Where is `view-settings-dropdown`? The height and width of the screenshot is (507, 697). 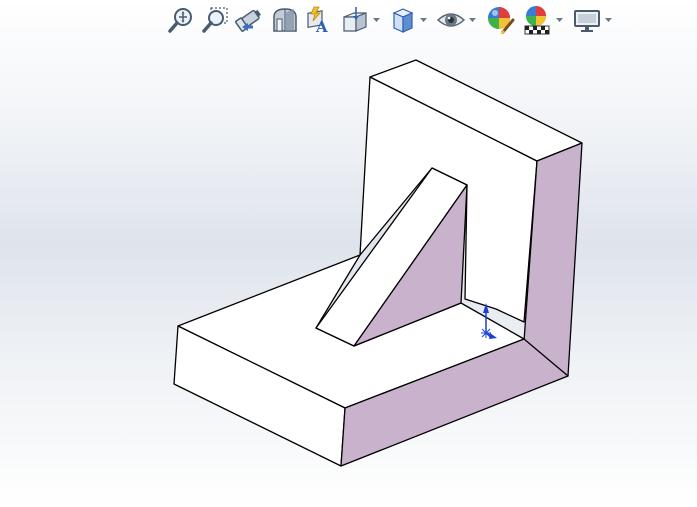
view-settings-dropdown is located at coordinates (608, 20).